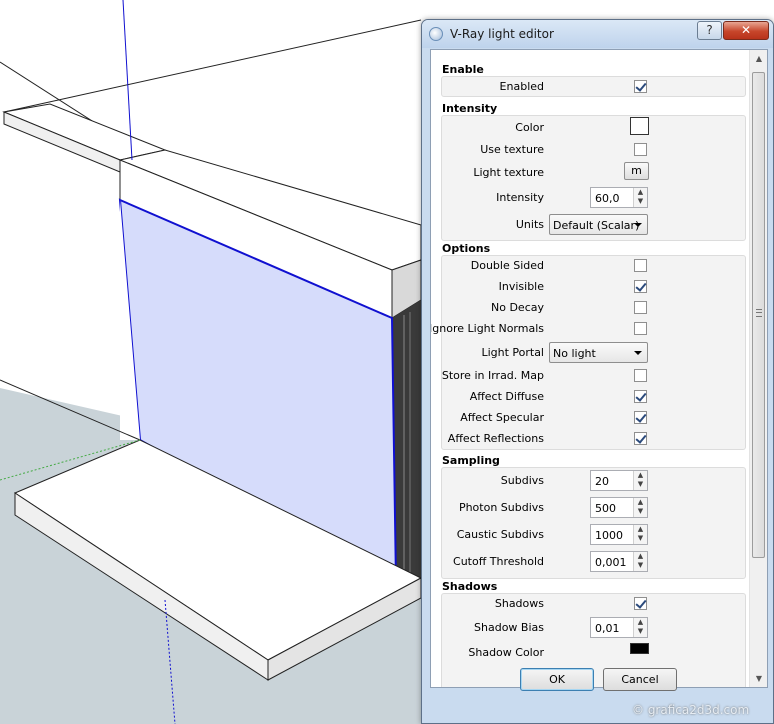  I want to click on row-shadow-color: Shadow Color, so click(590, 652).